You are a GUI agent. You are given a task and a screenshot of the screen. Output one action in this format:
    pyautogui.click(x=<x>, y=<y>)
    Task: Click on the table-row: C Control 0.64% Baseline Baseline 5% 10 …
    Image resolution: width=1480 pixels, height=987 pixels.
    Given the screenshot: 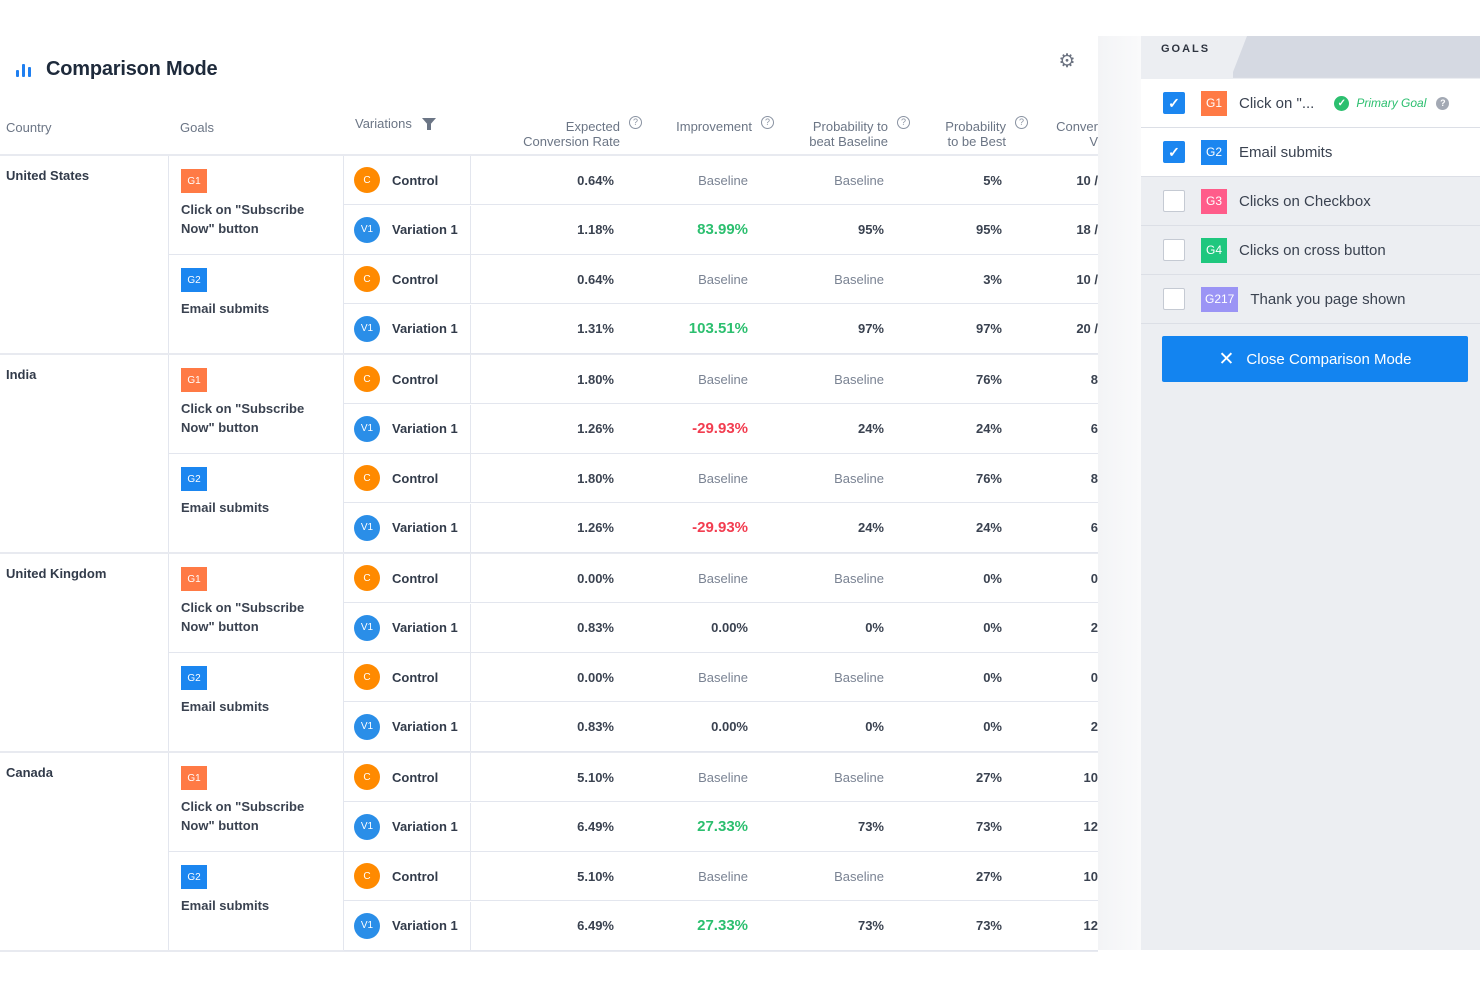 What is the action you would take?
    pyautogui.click(x=721, y=180)
    